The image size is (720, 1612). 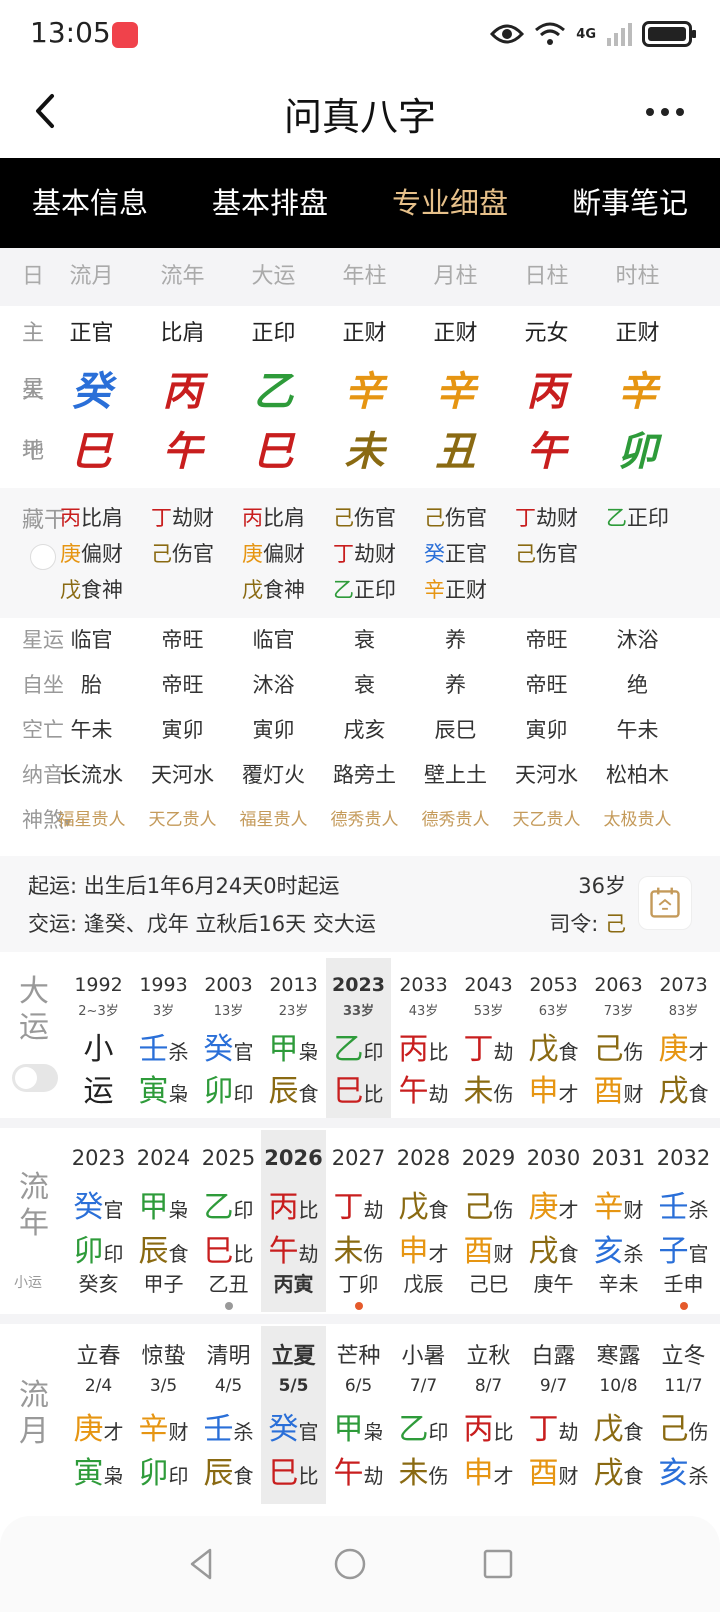 What do you see at coordinates (360, 685) in the screenshot?
I see `info-row: 自坐胎 帝旺 沐浴 衰 养 帝旺 绝` at bounding box center [360, 685].